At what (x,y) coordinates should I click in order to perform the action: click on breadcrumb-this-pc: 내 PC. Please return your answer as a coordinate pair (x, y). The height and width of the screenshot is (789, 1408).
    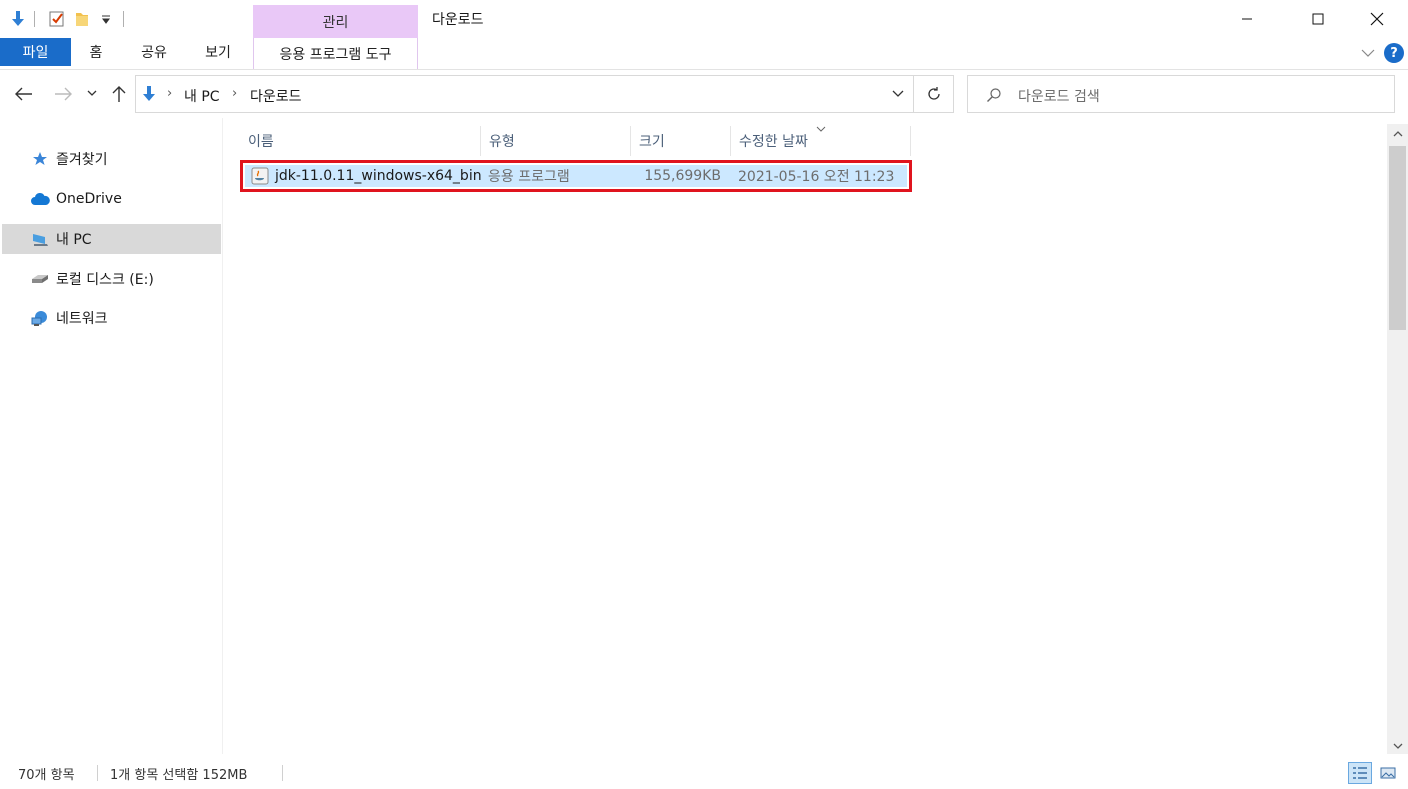
    Looking at the image, I should click on (202, 96).